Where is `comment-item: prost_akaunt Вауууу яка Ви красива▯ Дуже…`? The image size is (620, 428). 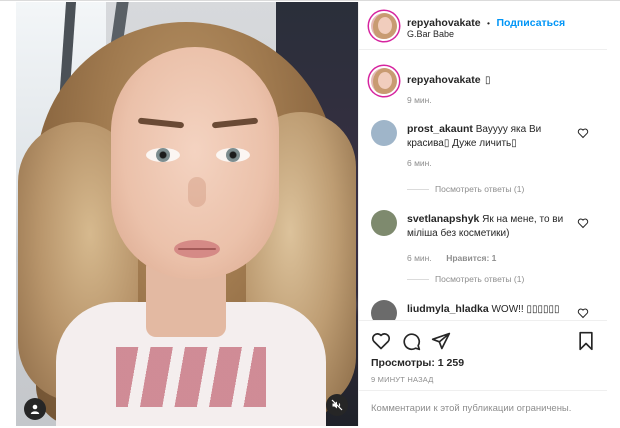
comment-item: prost_akaunt Вауууу яка Ви красива▯ Дуже… is located at coordinates (492, 136).